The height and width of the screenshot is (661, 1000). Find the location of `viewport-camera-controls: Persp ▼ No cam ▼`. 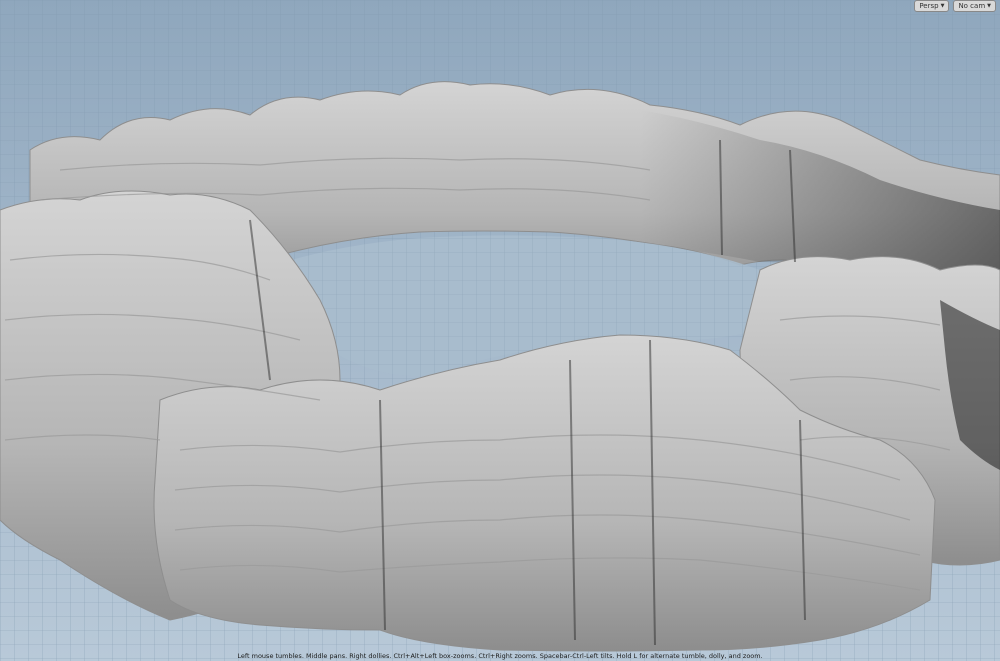

viewport-camera-controls: Persp ▼ No cam ▼ is located at coordinates (955, 6).